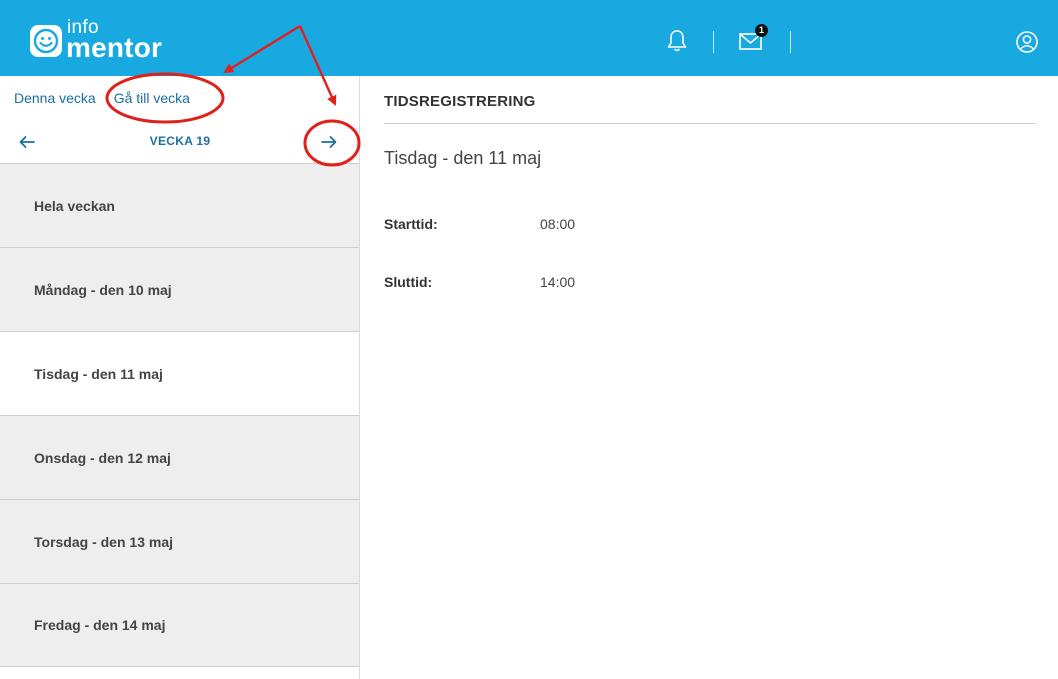  What do you see at coordinates (152, 98) in the screenshot?
I see `goto-week-link: Gå till vecka` at bounding box center [152, 98].